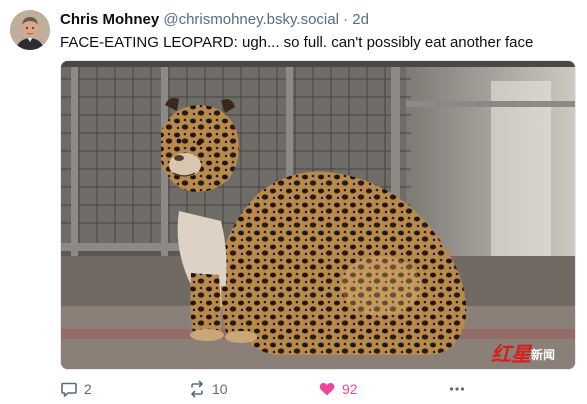 The width and height of the screenshot is (587, 404). What do you see at coordinates (251, 19) in the screenshot?
I see `author-handle: @chrismohney.bsky.social` at bounding box center [251, 19].